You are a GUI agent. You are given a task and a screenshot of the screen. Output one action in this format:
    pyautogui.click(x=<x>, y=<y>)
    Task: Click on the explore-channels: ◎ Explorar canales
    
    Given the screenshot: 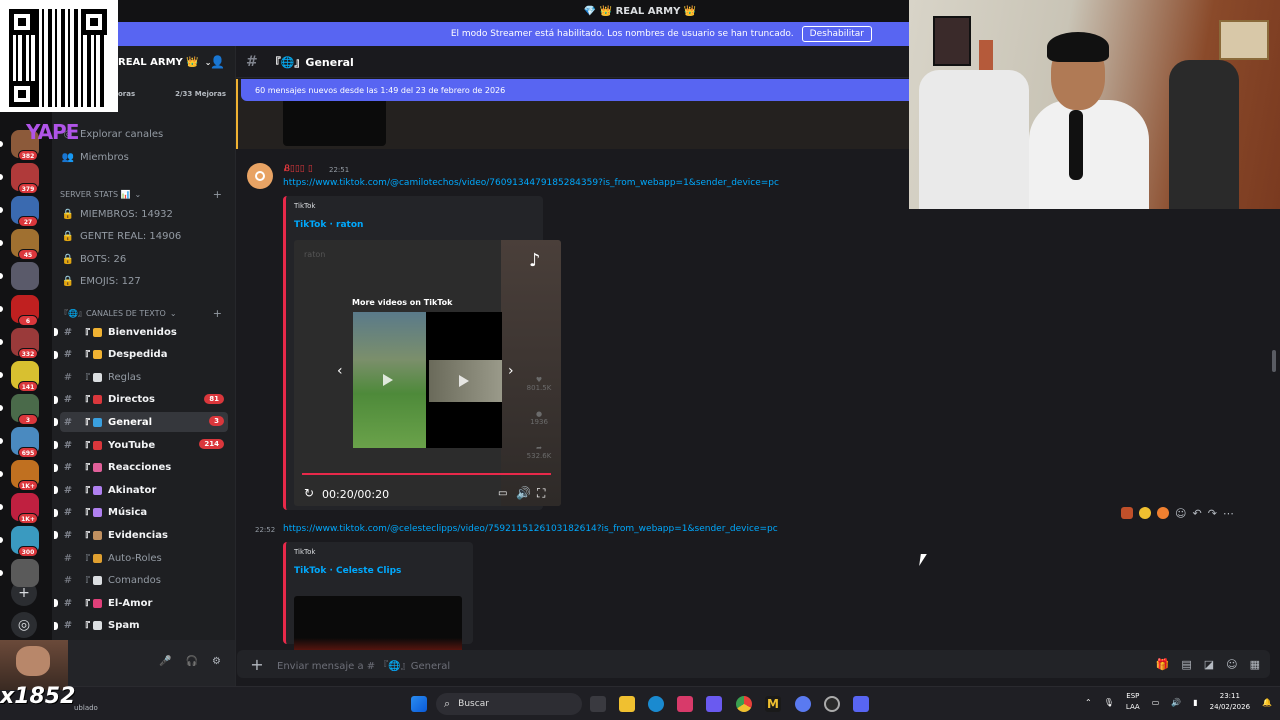 What is the action you would take?
    pyautogui.click(x=144, y=134)
    